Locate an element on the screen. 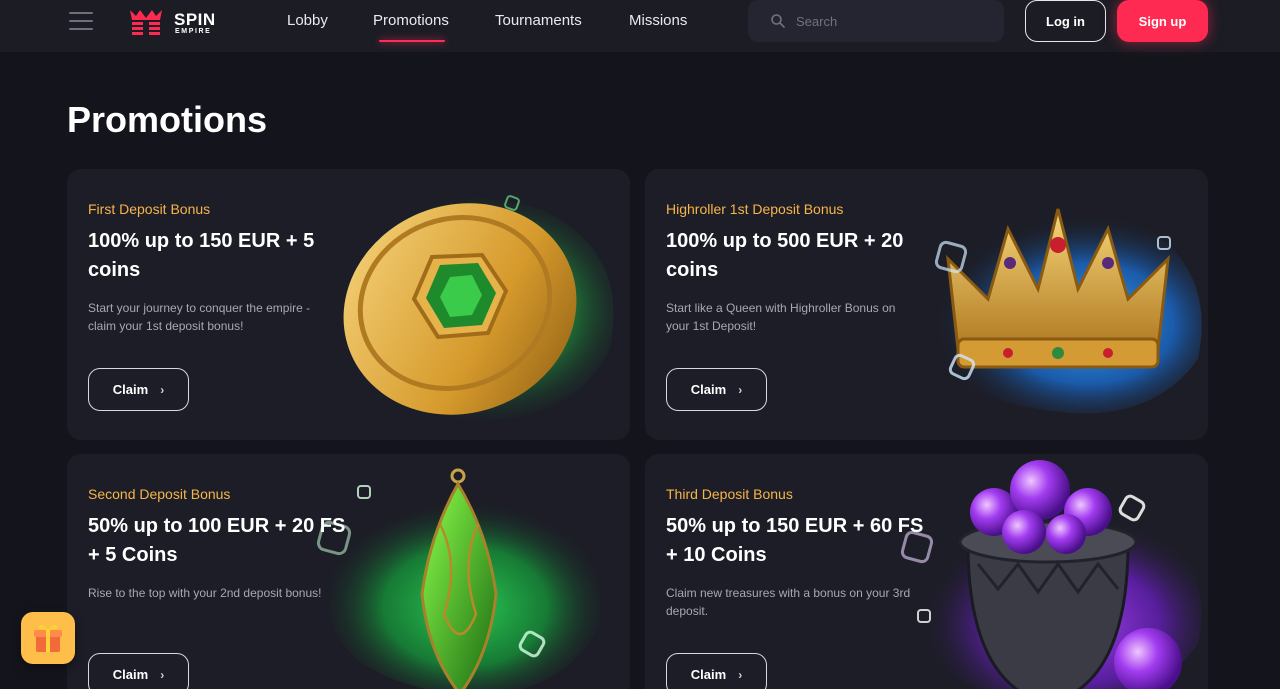  promo-title: 100% up to 150 EUR + 5 coins is located at coordinates (201, 255).